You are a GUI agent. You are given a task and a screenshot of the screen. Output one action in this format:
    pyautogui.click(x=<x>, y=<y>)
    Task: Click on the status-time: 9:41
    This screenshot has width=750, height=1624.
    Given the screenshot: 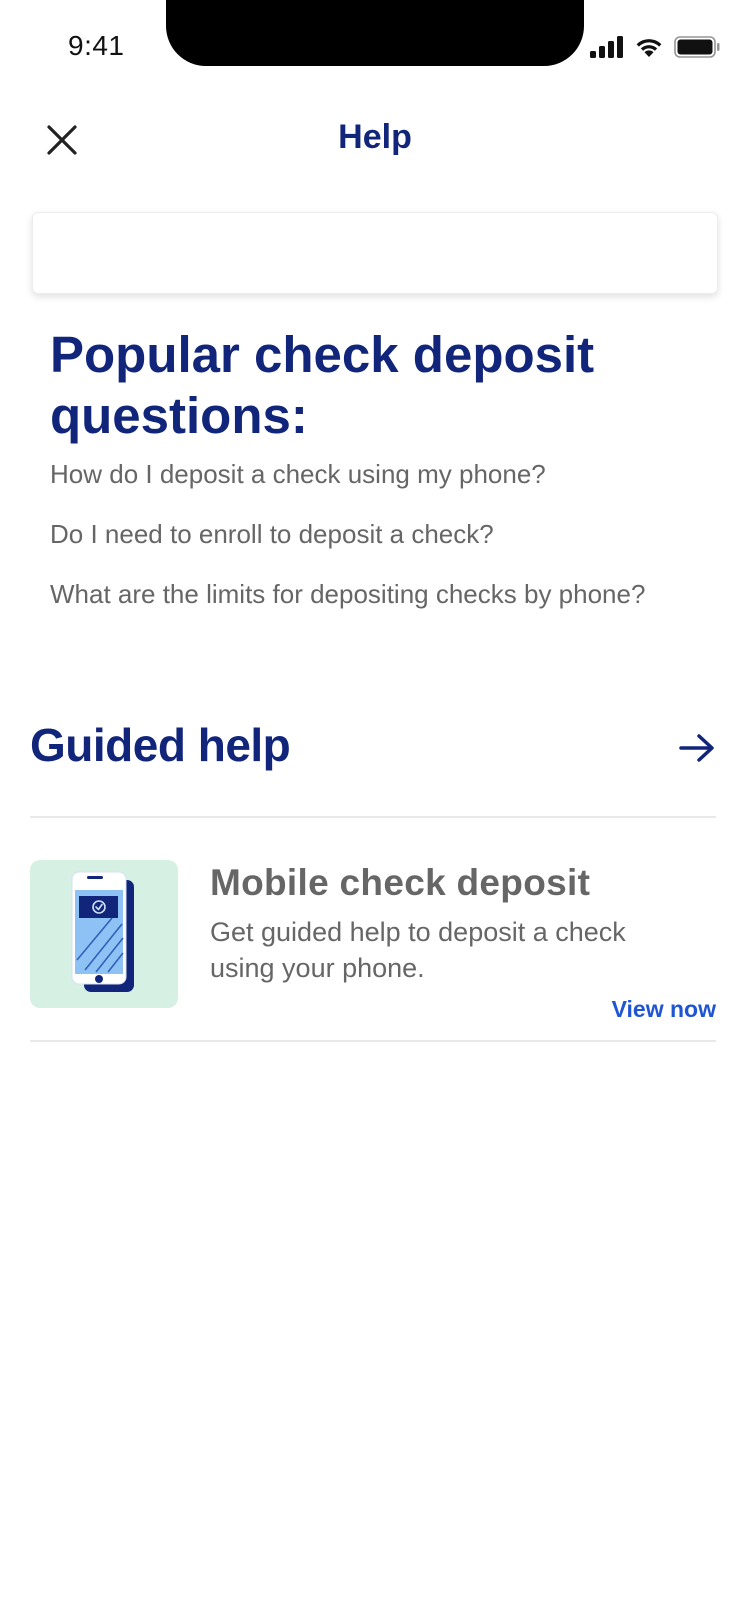 What is the action you would take?
    pyautogui.click(x=96, y=45)
    